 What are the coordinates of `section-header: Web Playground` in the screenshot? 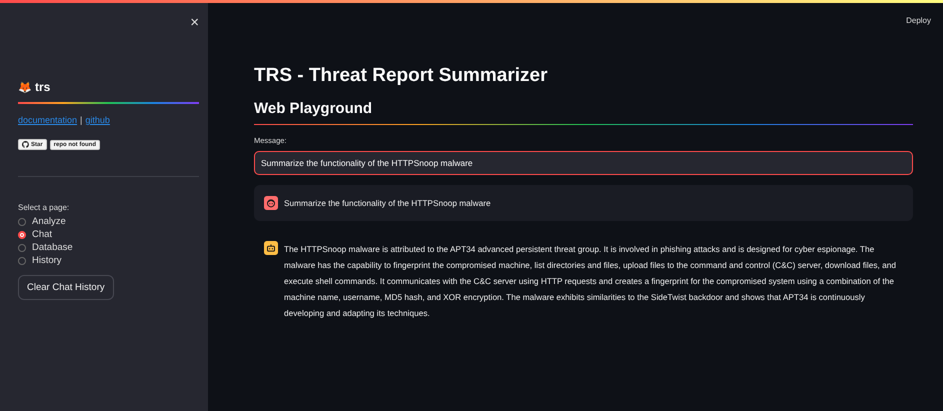 It's located at (314, 108).